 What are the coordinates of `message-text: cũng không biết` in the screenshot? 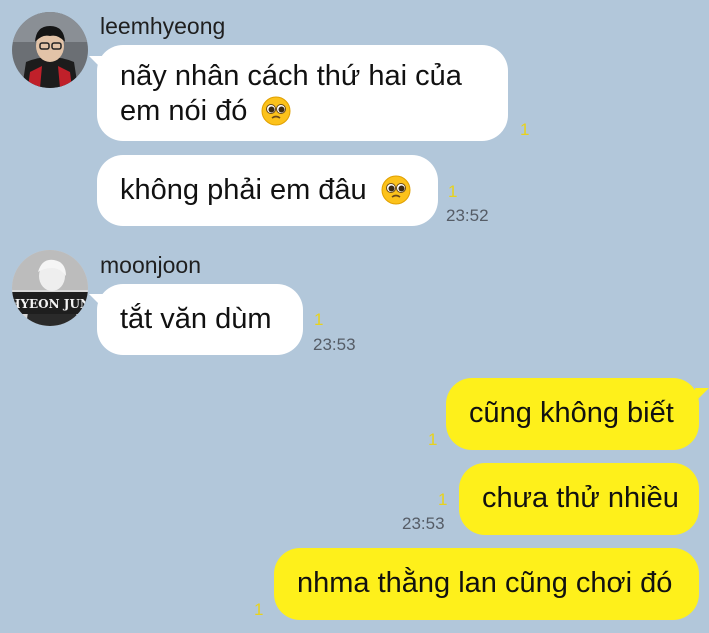 It's located at (571, 413).